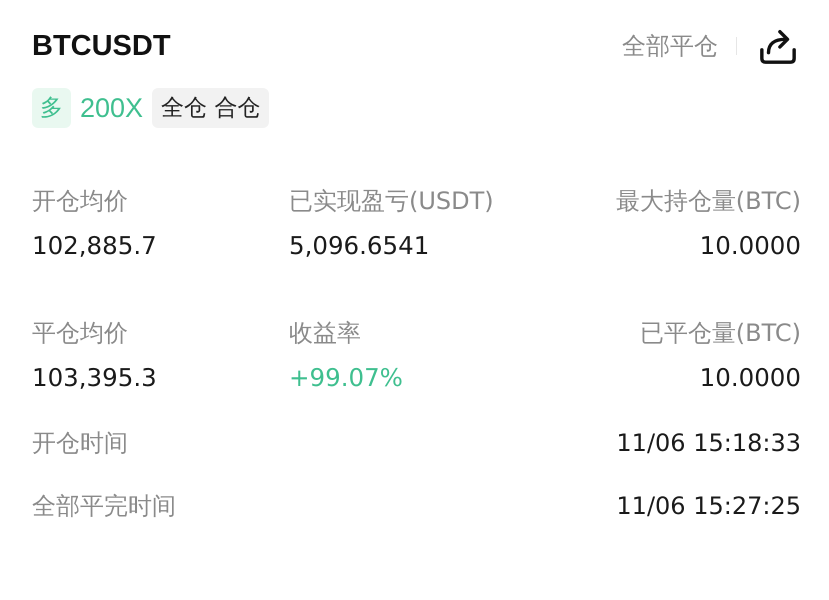 The width and height of the screenshot is (829, 600). Describe the element at coordinates (211, 108) in the screenshot. I see `margin-mode-tag: 全仓 合仓` at that location.